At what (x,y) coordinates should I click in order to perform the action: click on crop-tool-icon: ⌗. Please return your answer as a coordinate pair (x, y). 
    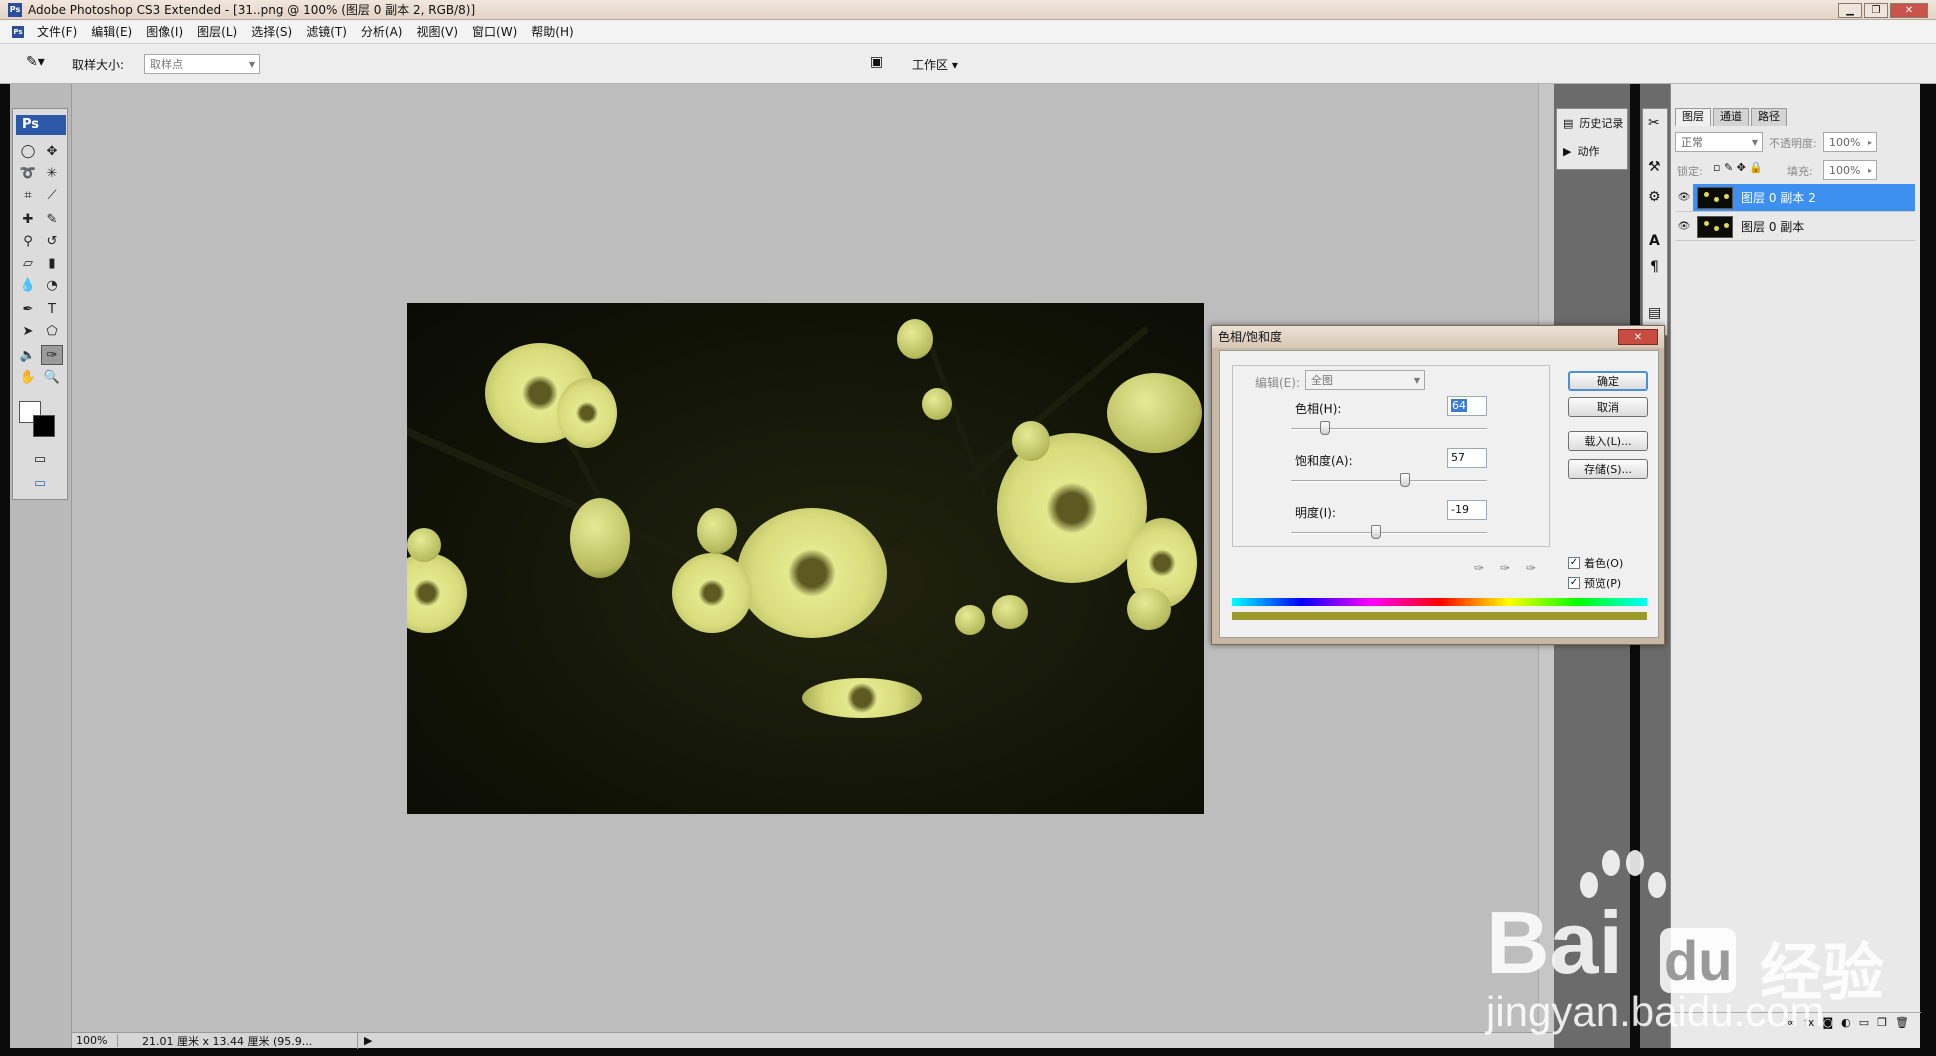
    Looking at the image, I should click on (28, 195).